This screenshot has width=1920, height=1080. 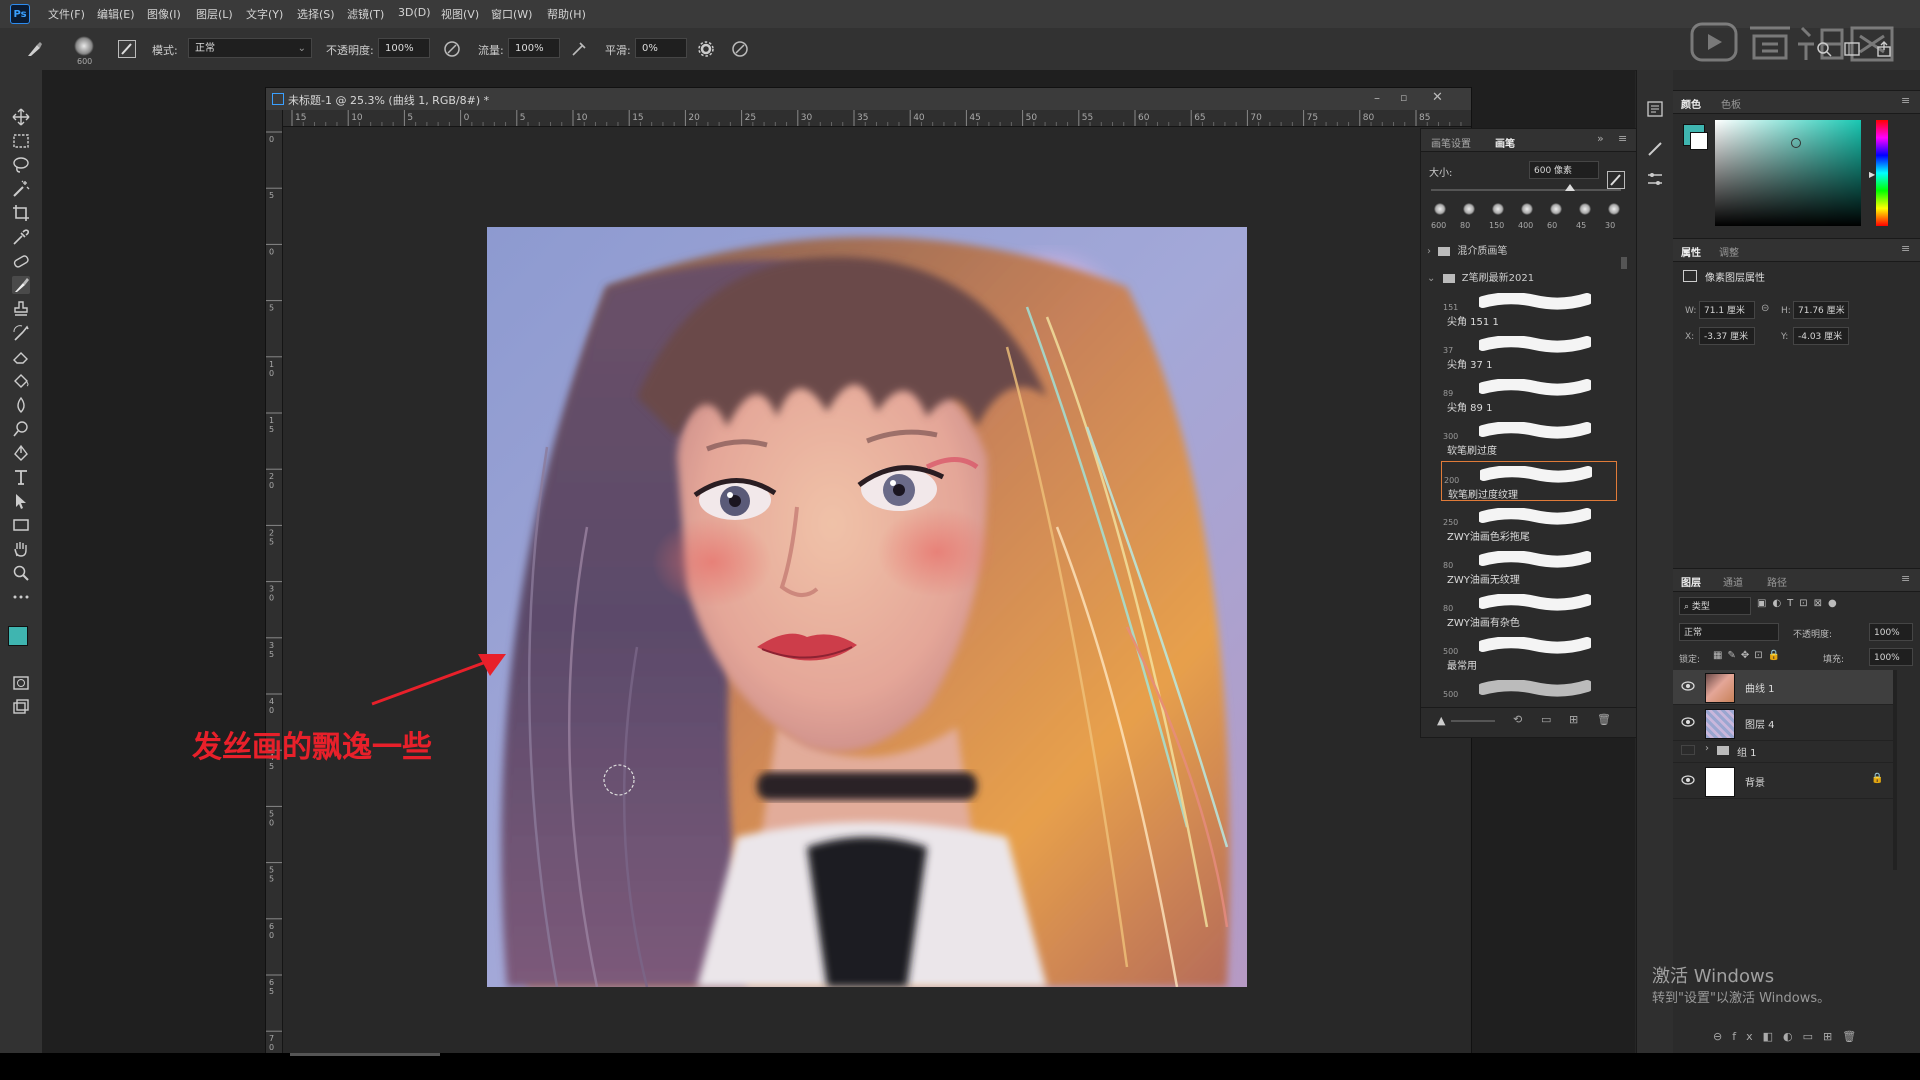 What do you see at coordinates (1614, 217) in the screenshot?
I see `brush-preset: 30` at bounding box center [1614, 217].